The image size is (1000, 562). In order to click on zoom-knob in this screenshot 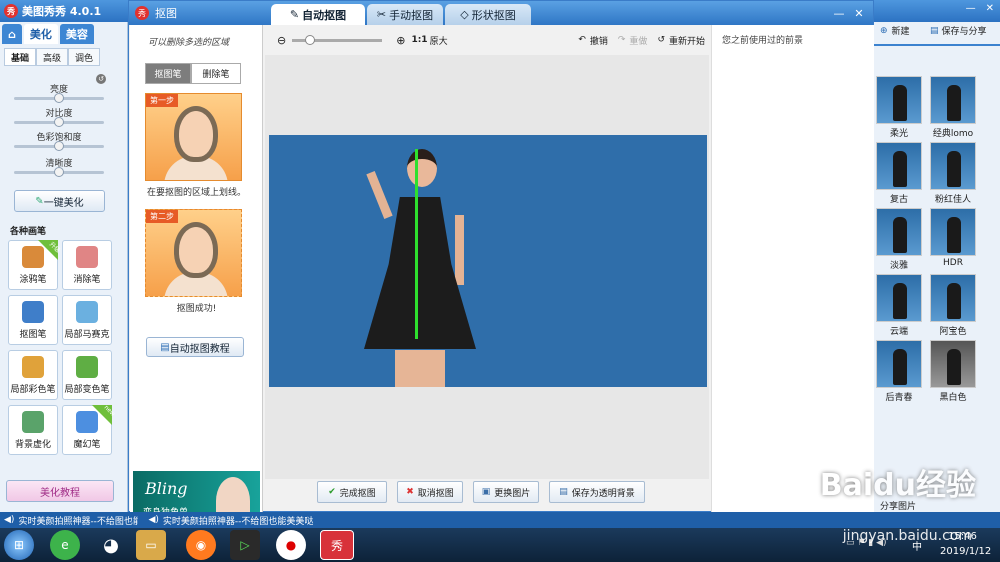, I will do `click(310, 39)`.